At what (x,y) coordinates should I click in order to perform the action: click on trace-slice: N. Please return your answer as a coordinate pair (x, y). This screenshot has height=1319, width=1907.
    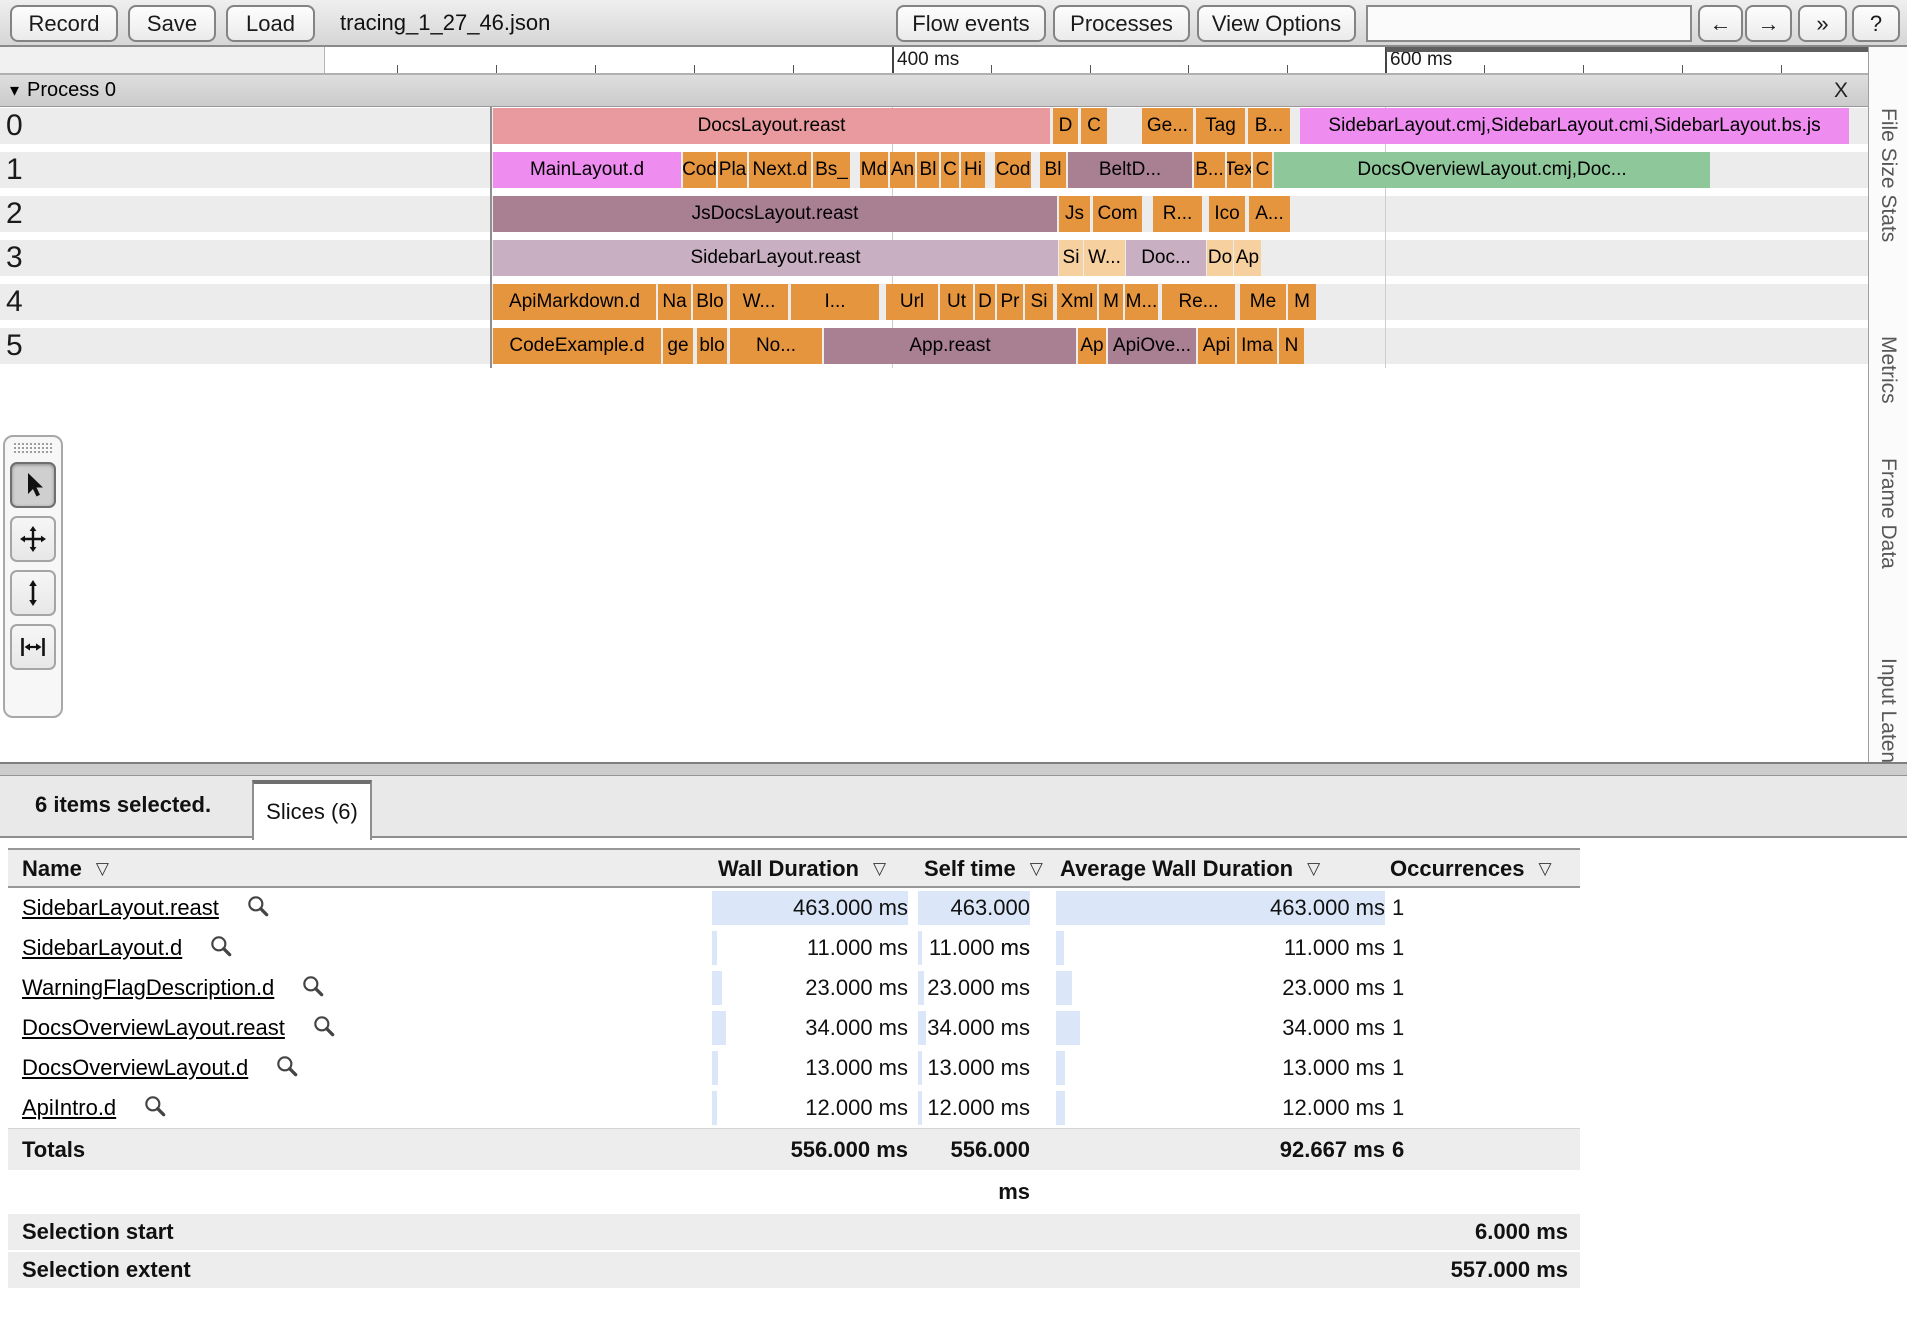
    Looking at the image, I should click on (1291, 346).